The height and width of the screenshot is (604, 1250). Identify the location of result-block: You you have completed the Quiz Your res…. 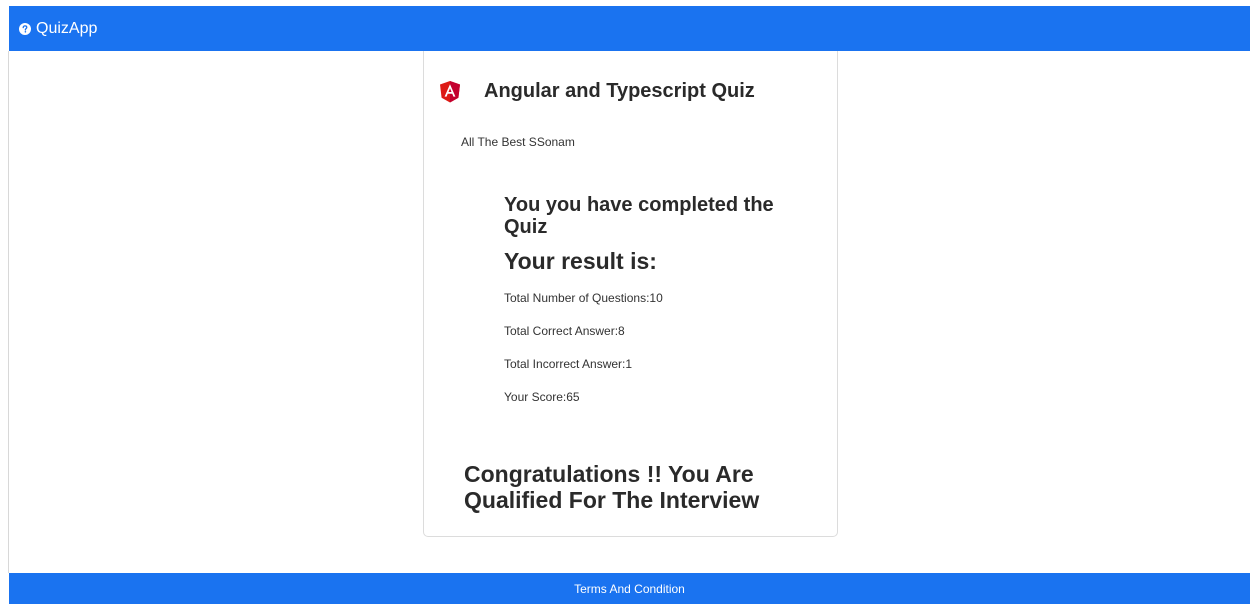
(654, 234).